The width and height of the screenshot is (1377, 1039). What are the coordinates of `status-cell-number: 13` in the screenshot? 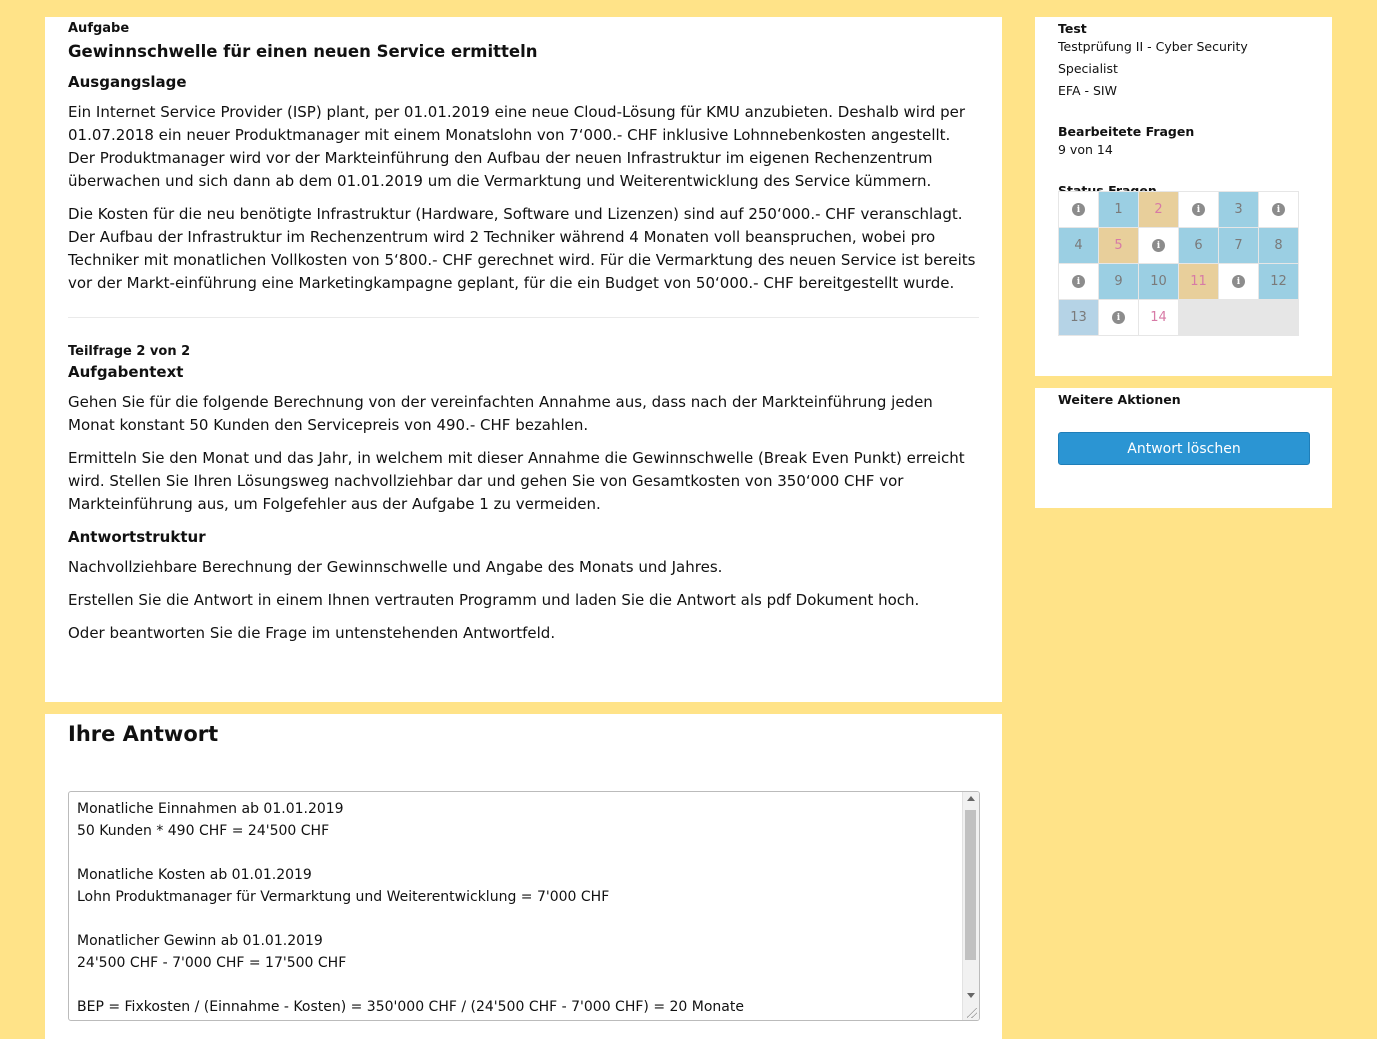 It's located at (1078, 317).